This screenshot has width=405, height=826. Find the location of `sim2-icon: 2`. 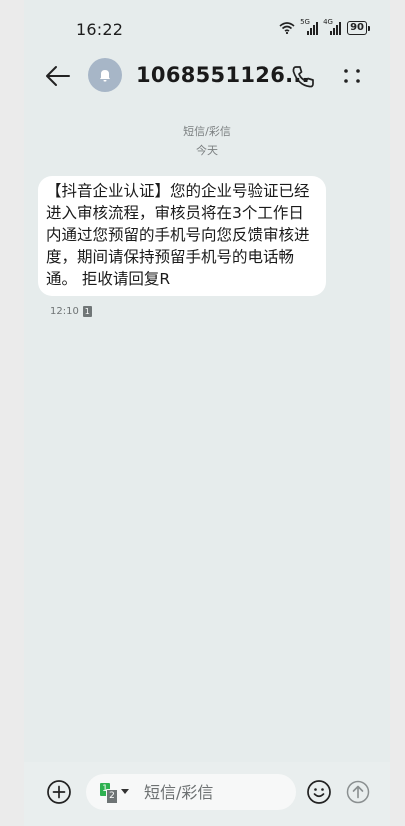

sim2-icon: 2 is located at coordinates (112, 796).